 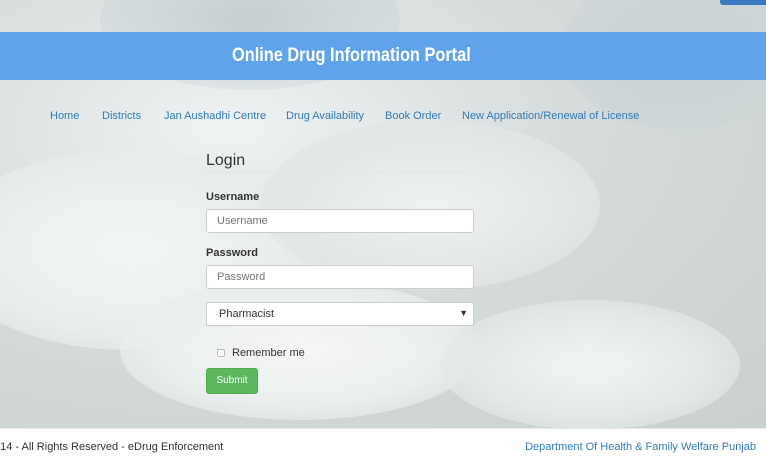 I want to click on nav-jan-aushadhi-centre: Jan Aushadhi Centre, so click(x=215, y=116).